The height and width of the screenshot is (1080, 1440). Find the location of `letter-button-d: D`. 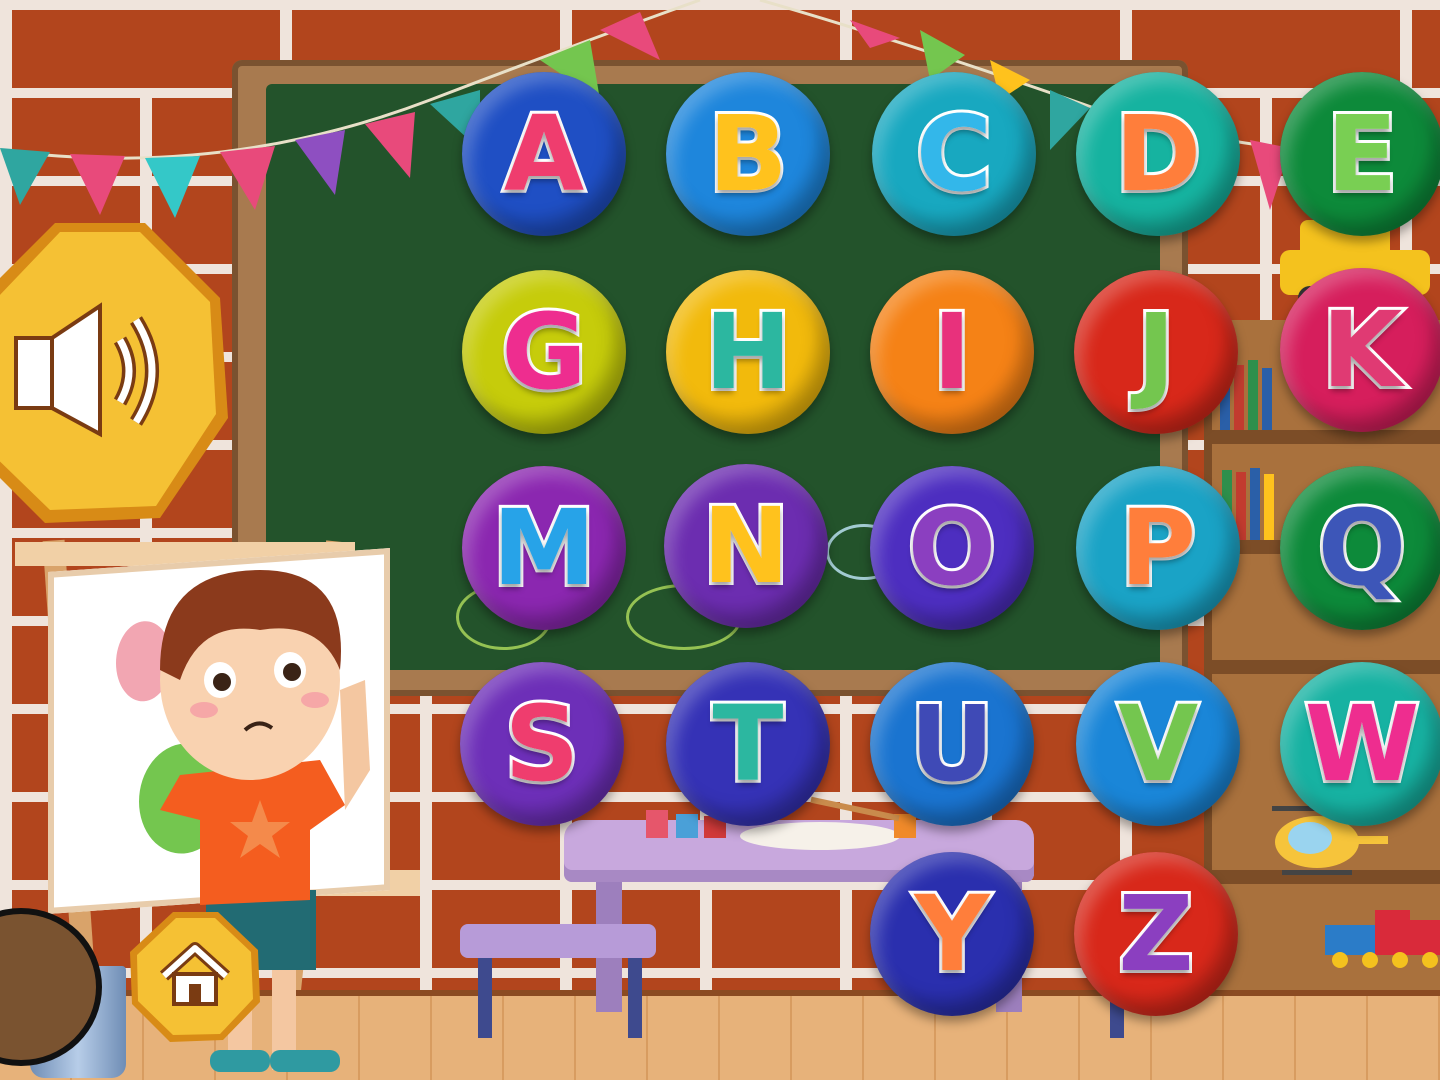

letter-button-d: D is located at coordinates (1158, 154).